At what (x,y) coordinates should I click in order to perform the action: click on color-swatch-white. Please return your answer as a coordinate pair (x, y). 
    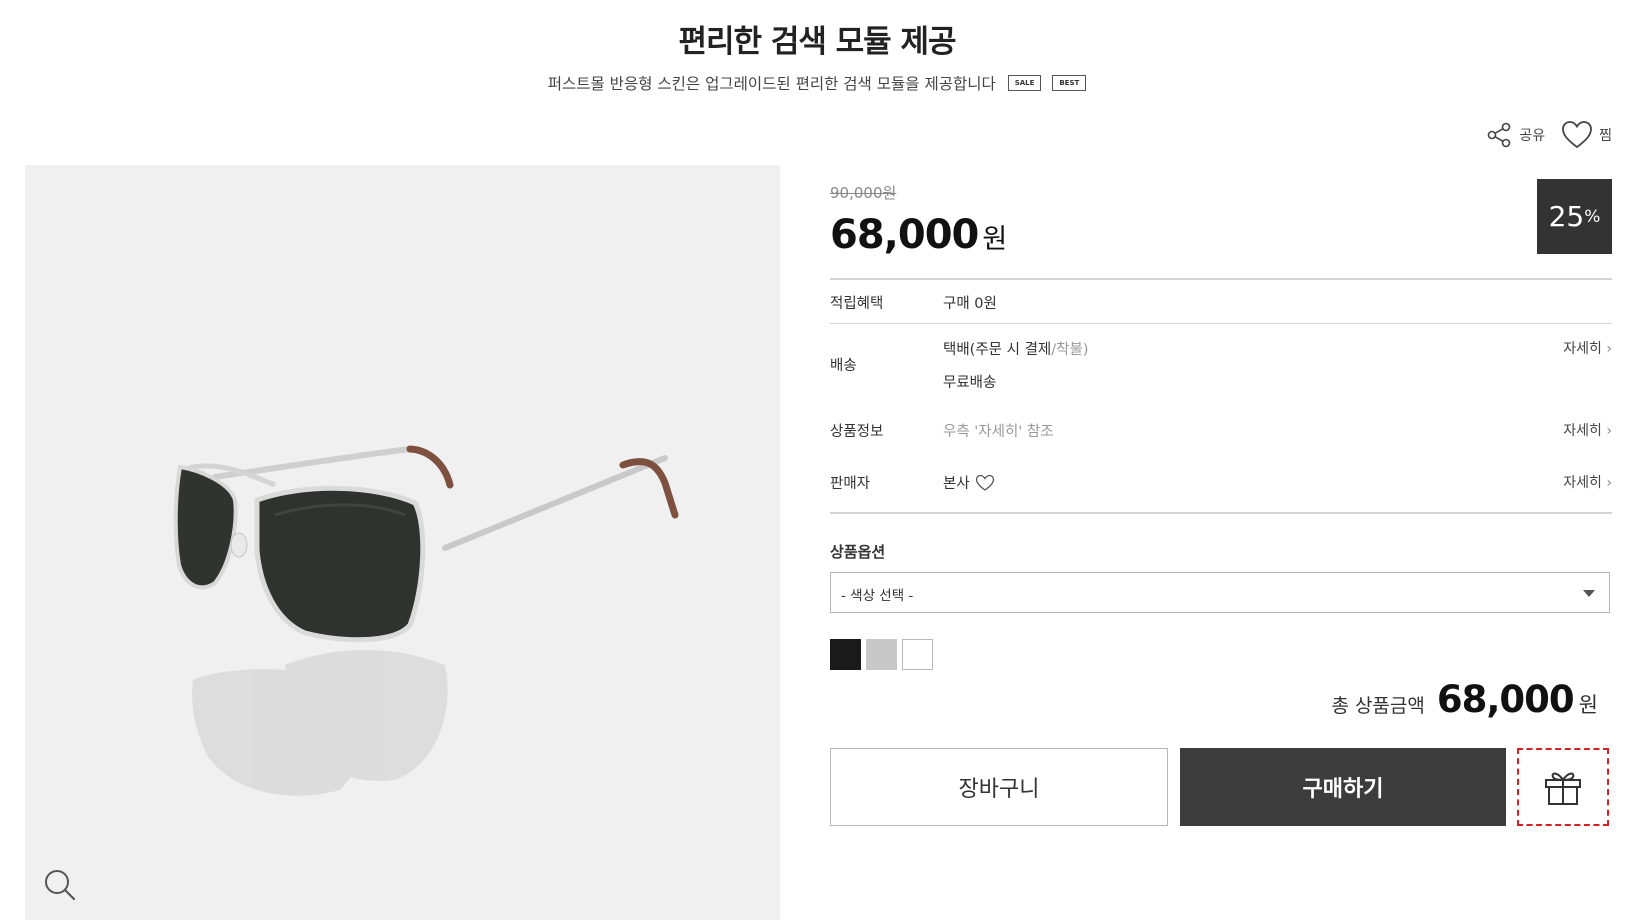
    Looking at the image, I should click on (917, 654).